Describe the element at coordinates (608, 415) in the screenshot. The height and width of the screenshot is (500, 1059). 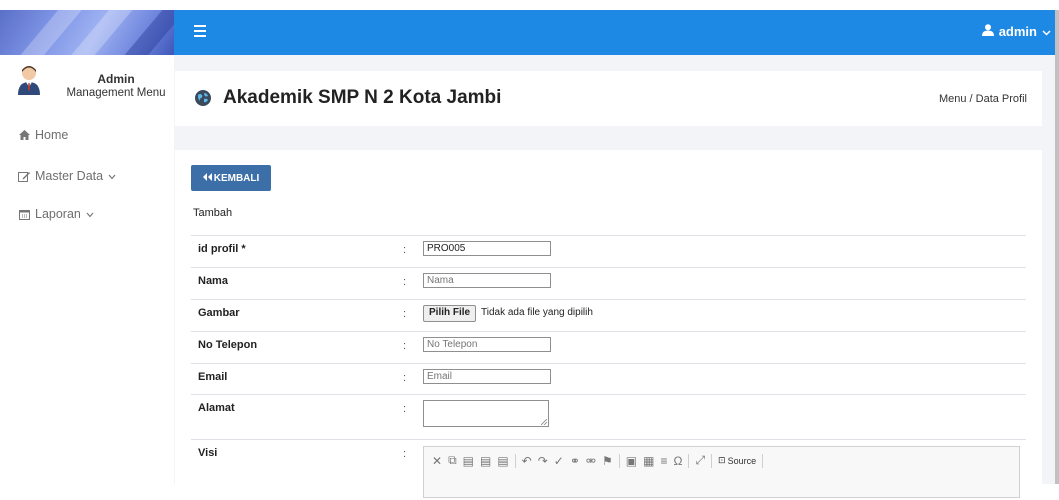
I see `form-row-alamat: Alamat :` at that location.